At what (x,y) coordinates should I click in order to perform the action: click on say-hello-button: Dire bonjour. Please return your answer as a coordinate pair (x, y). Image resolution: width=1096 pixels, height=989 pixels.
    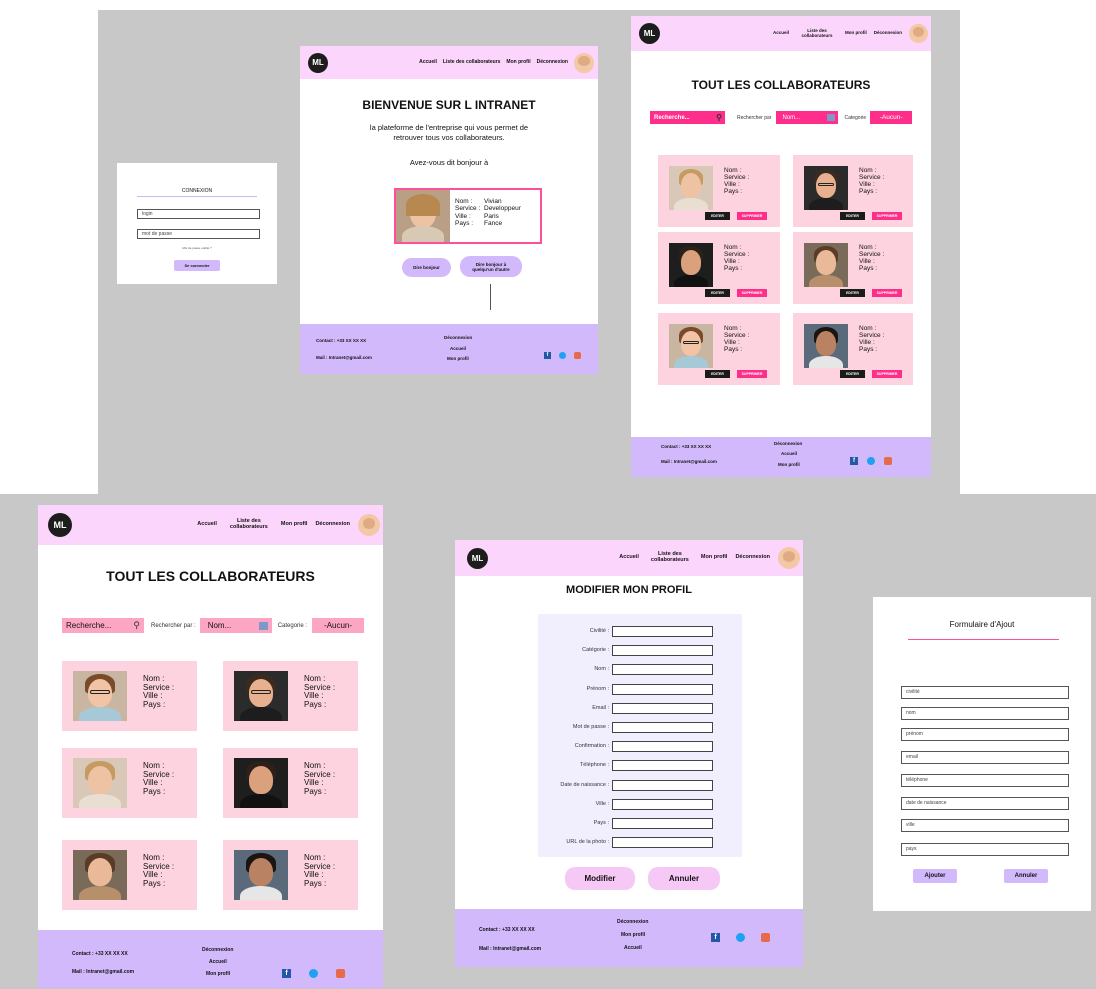
    Looking at the image, I should click on (426, 267).